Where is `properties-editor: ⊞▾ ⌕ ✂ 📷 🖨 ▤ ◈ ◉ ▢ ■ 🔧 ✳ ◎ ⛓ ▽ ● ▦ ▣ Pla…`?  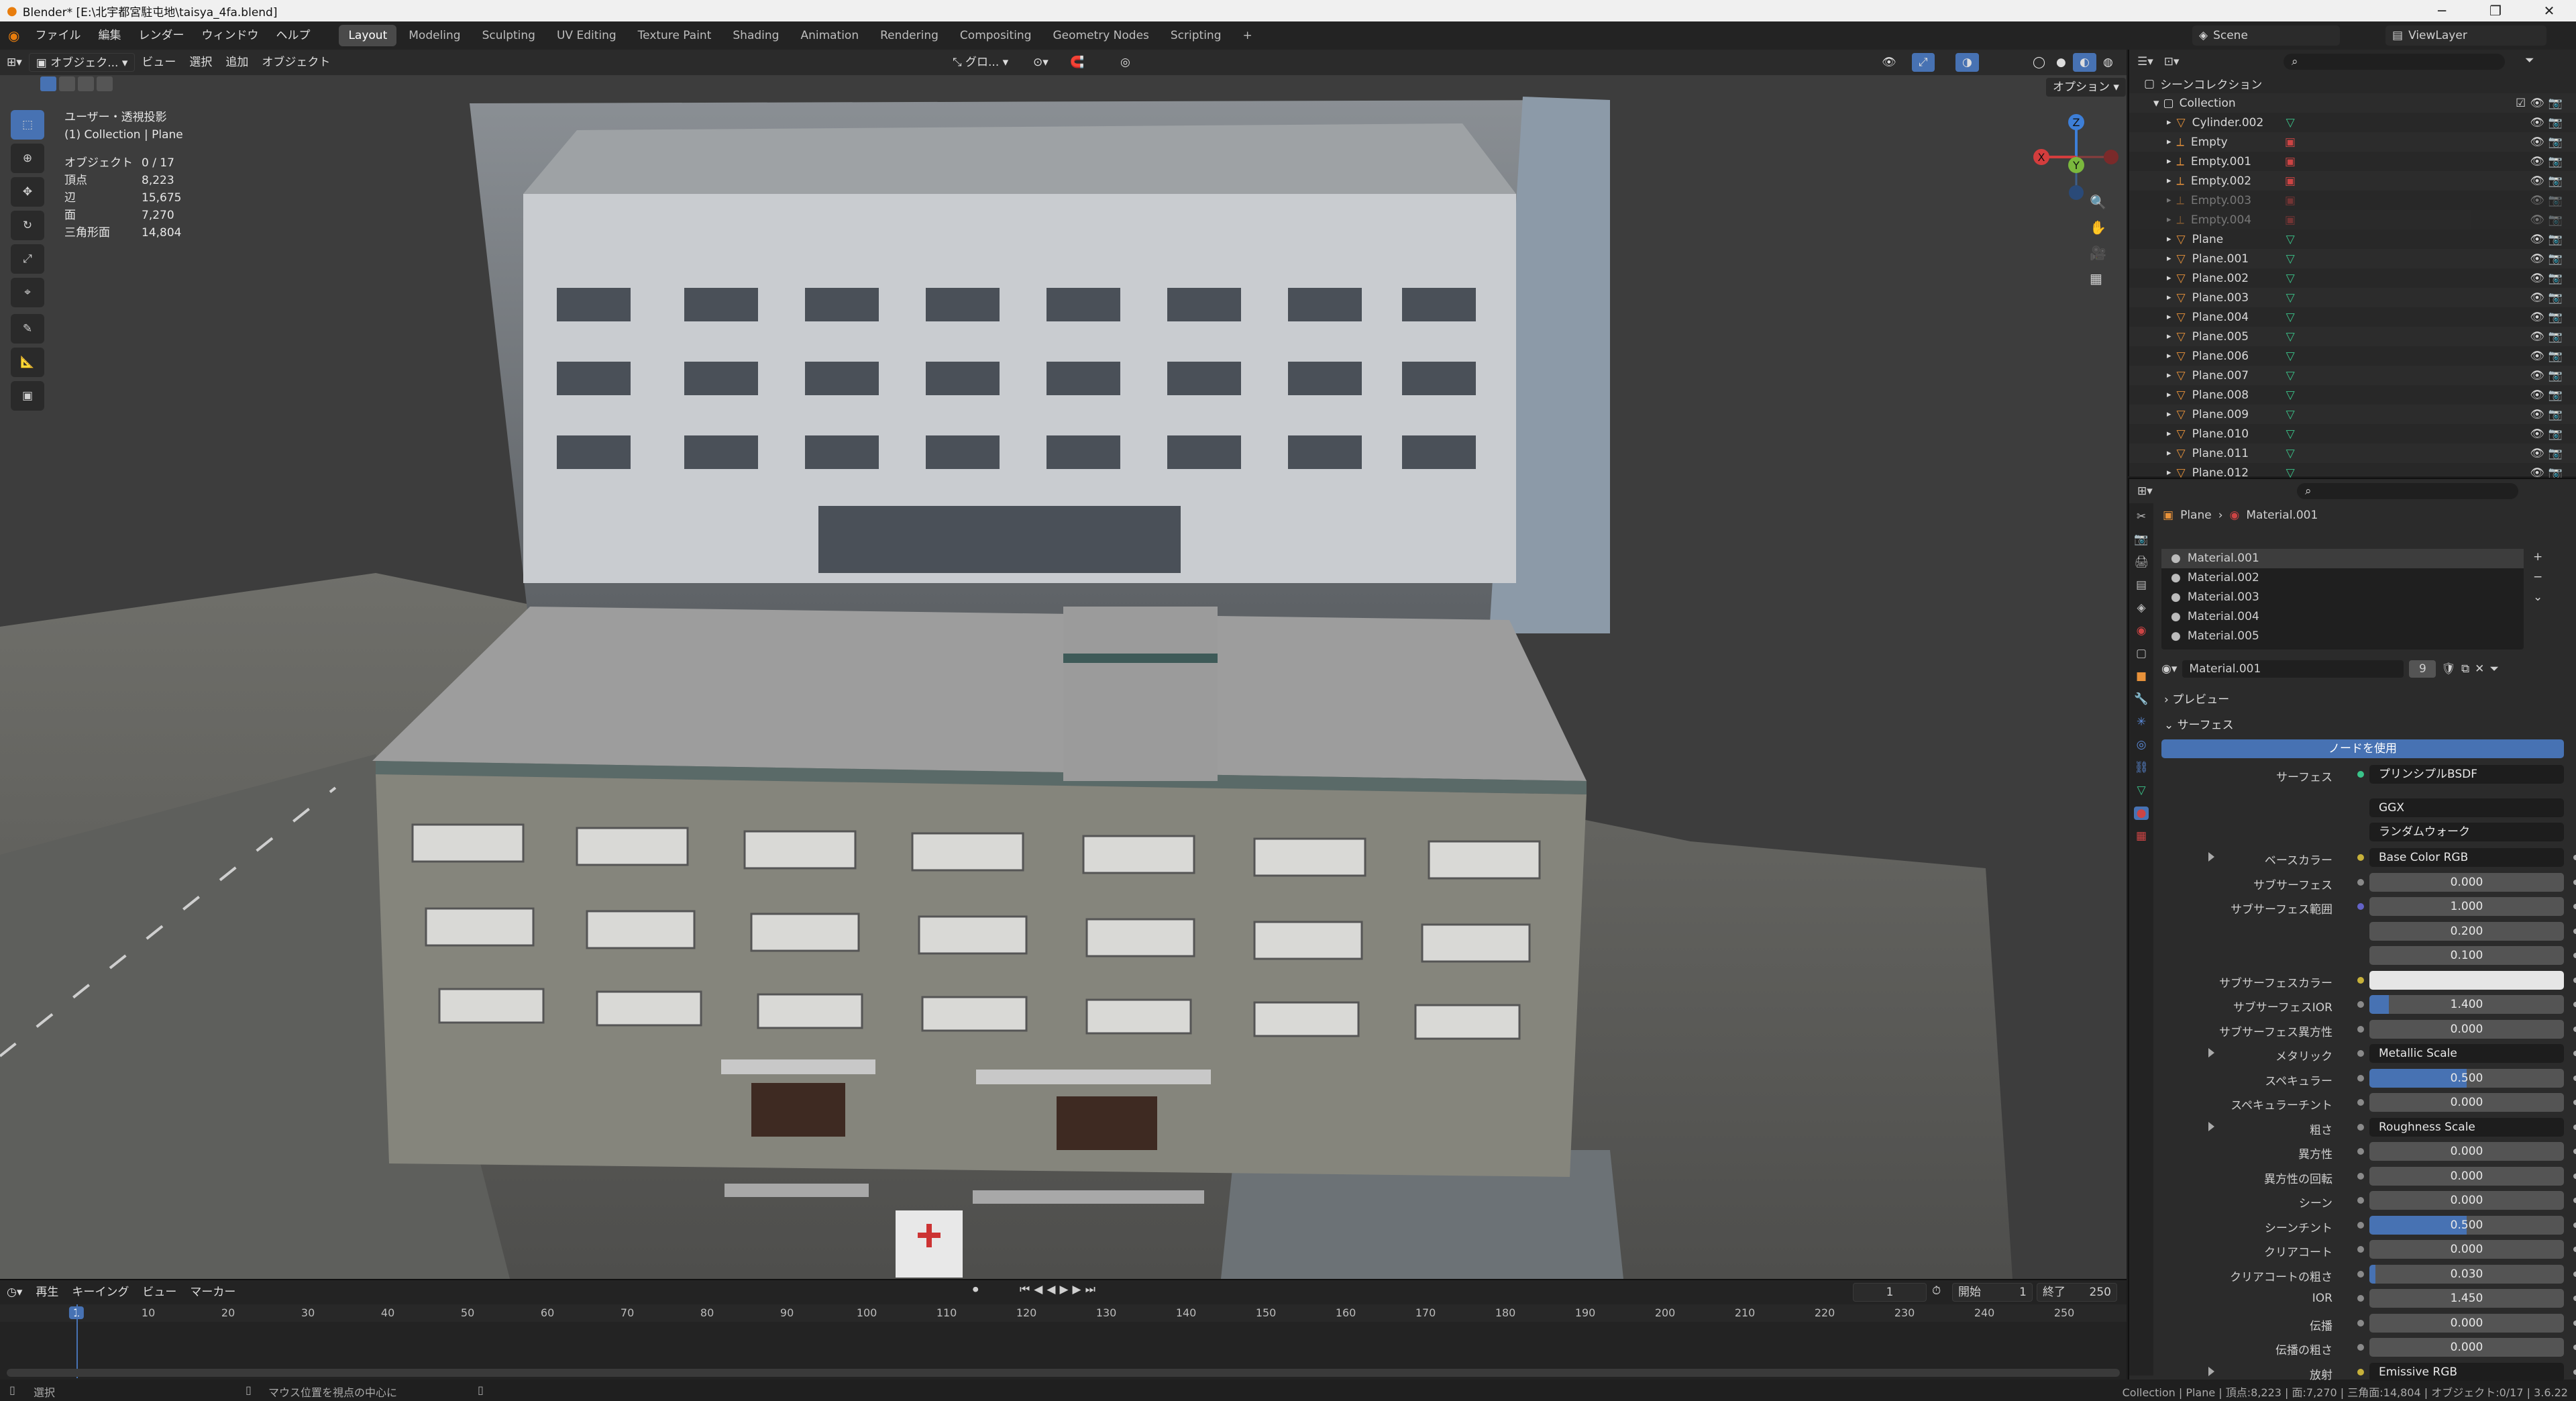
properties-editor: ⊞▾ ⌕ ✂ 📷 🖨 ▤ ◈ ◉ ▢ ■ 🔧 ✳ ◎ ⛓ ▽ ● ▦ ▣ Pla… is located at coordinates (2352, 930).